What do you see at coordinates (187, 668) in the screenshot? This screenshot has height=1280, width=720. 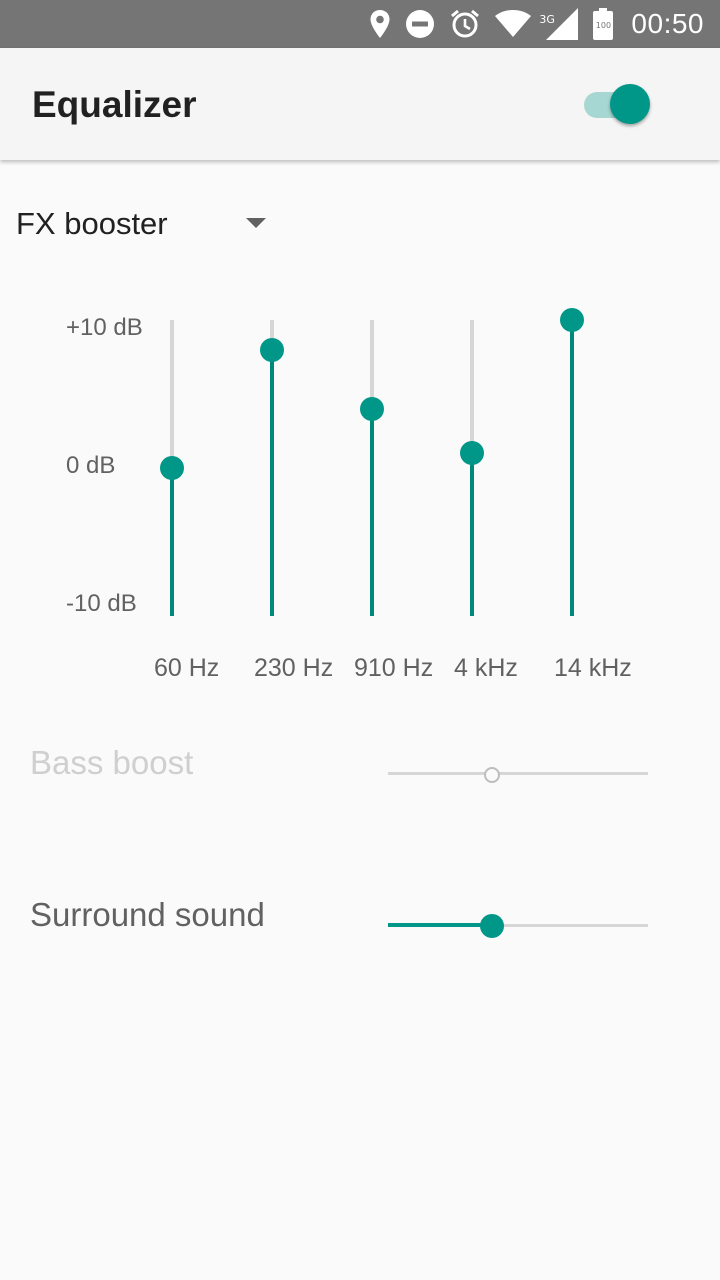 I see `band-frequency-label: 60 Hz` at bounding box center [187, 668].